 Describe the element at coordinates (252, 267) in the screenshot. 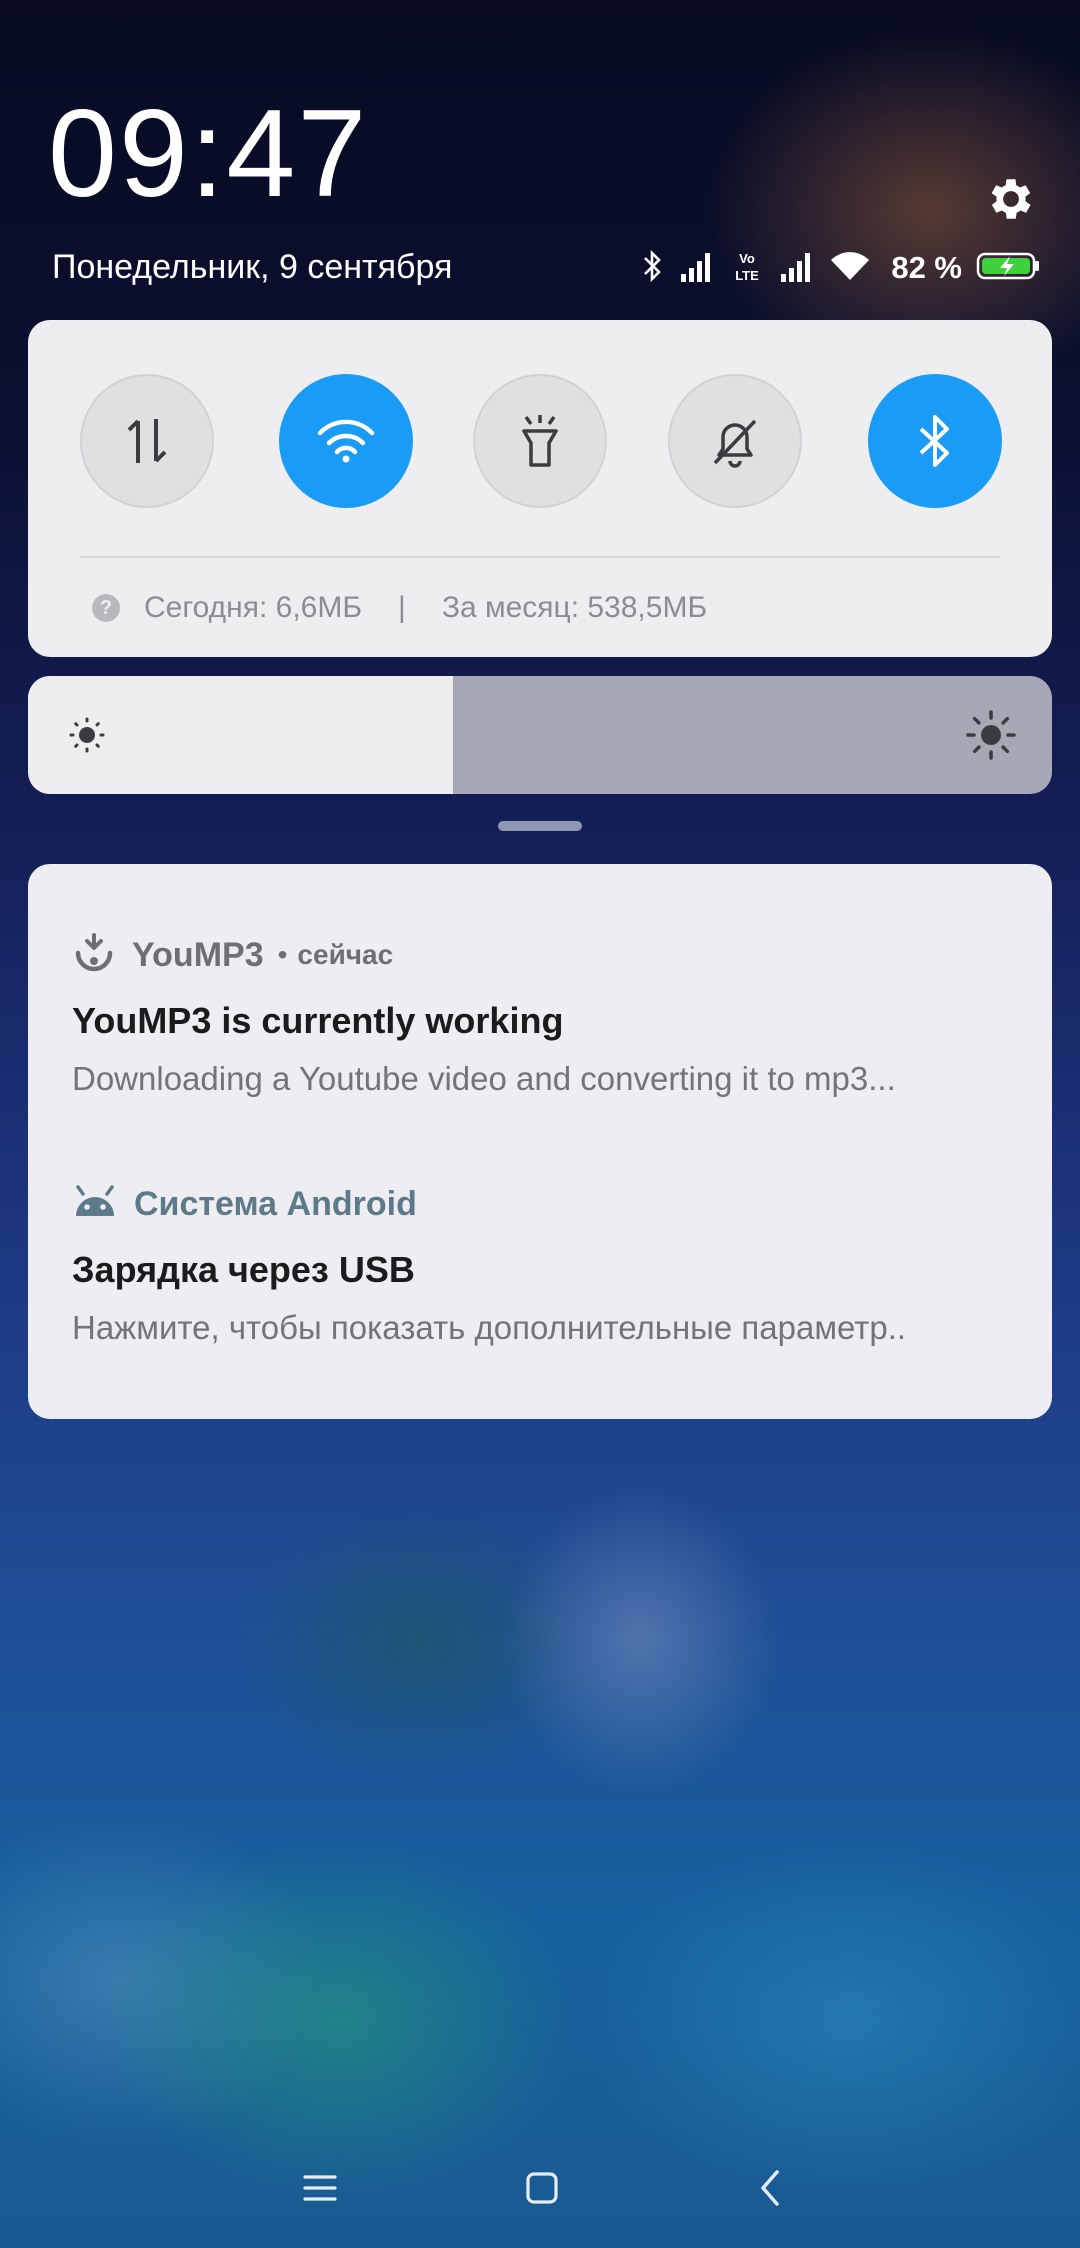

I see `date-label: Понедельник, 9 сентября` at that location.